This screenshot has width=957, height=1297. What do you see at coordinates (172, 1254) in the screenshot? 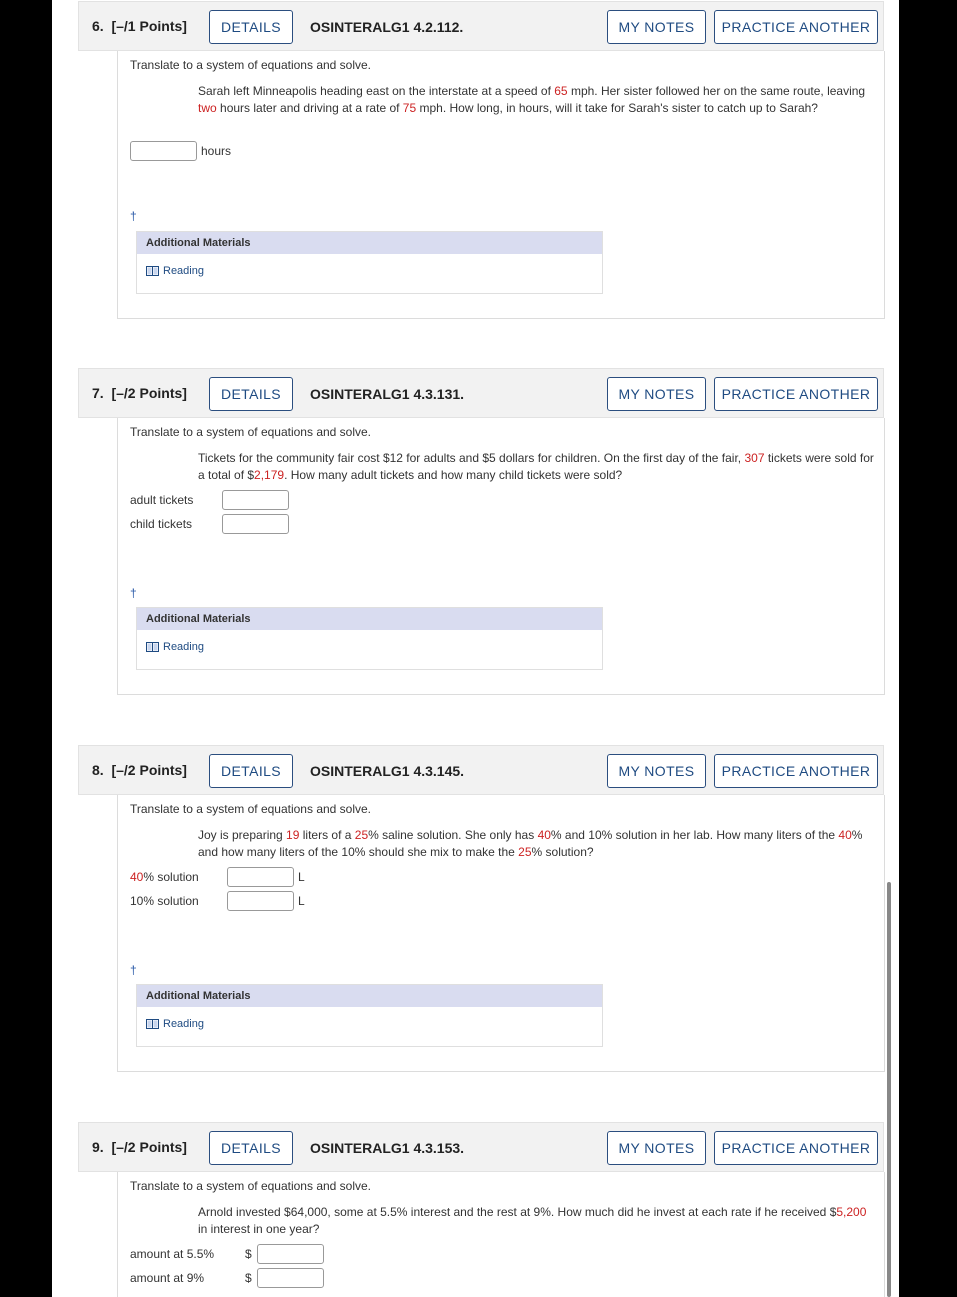
I see `amount-55-label: amount at 5.5%` at bounding box center [172, 1254].